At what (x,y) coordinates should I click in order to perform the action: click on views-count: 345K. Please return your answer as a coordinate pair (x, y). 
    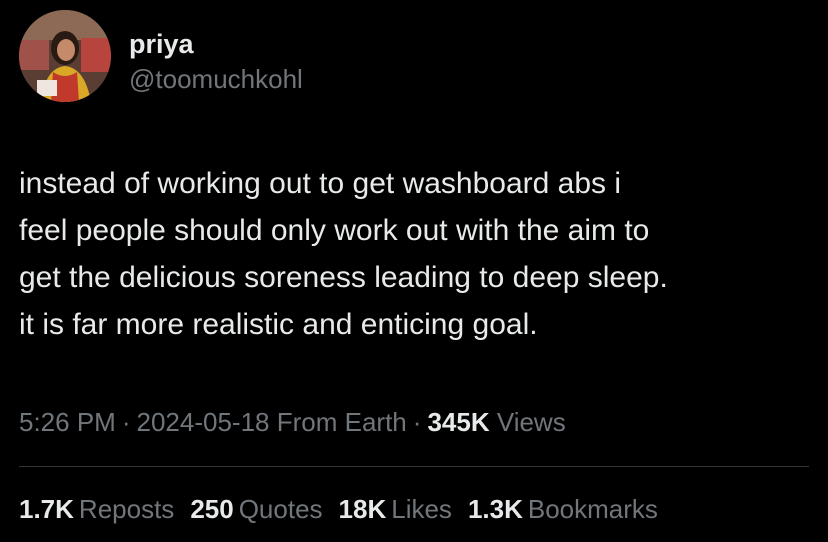
    Looking at the image, I should click on (458, 422).